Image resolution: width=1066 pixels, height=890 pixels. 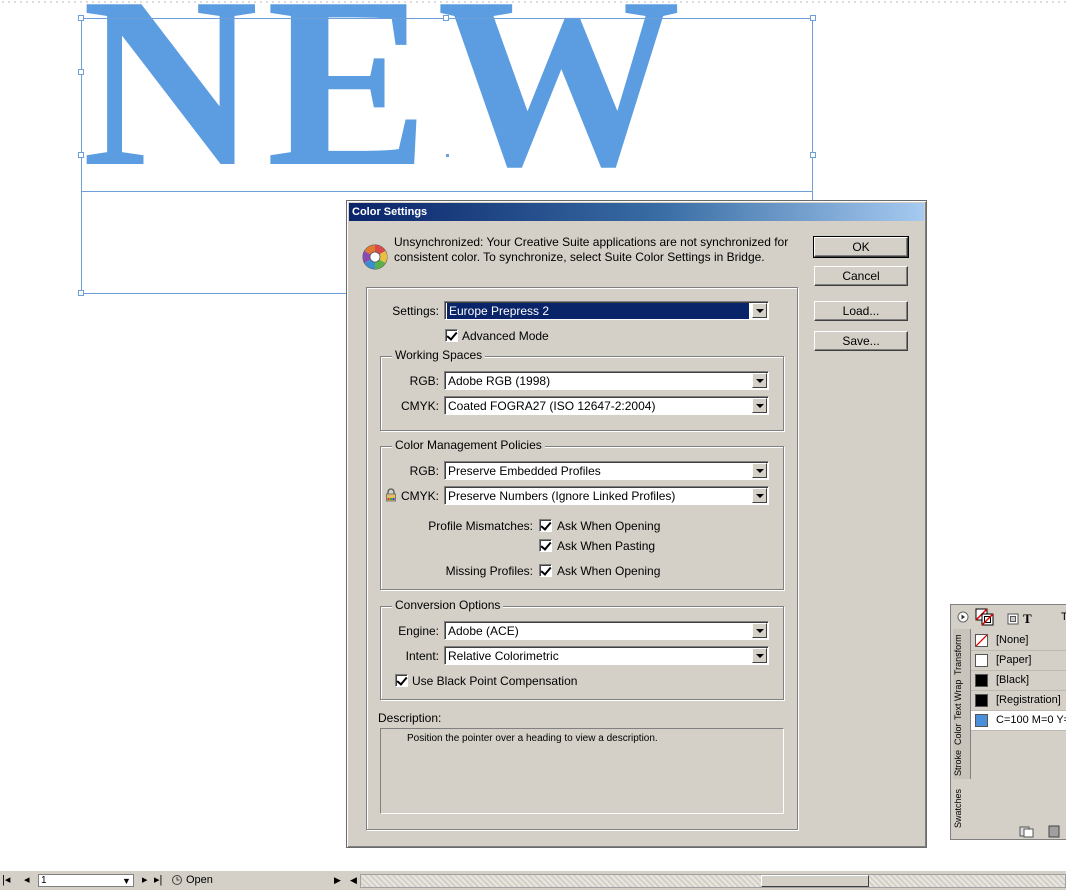 I want to click on engine-value: Adobe (ACE), so click(x=483, y=631).